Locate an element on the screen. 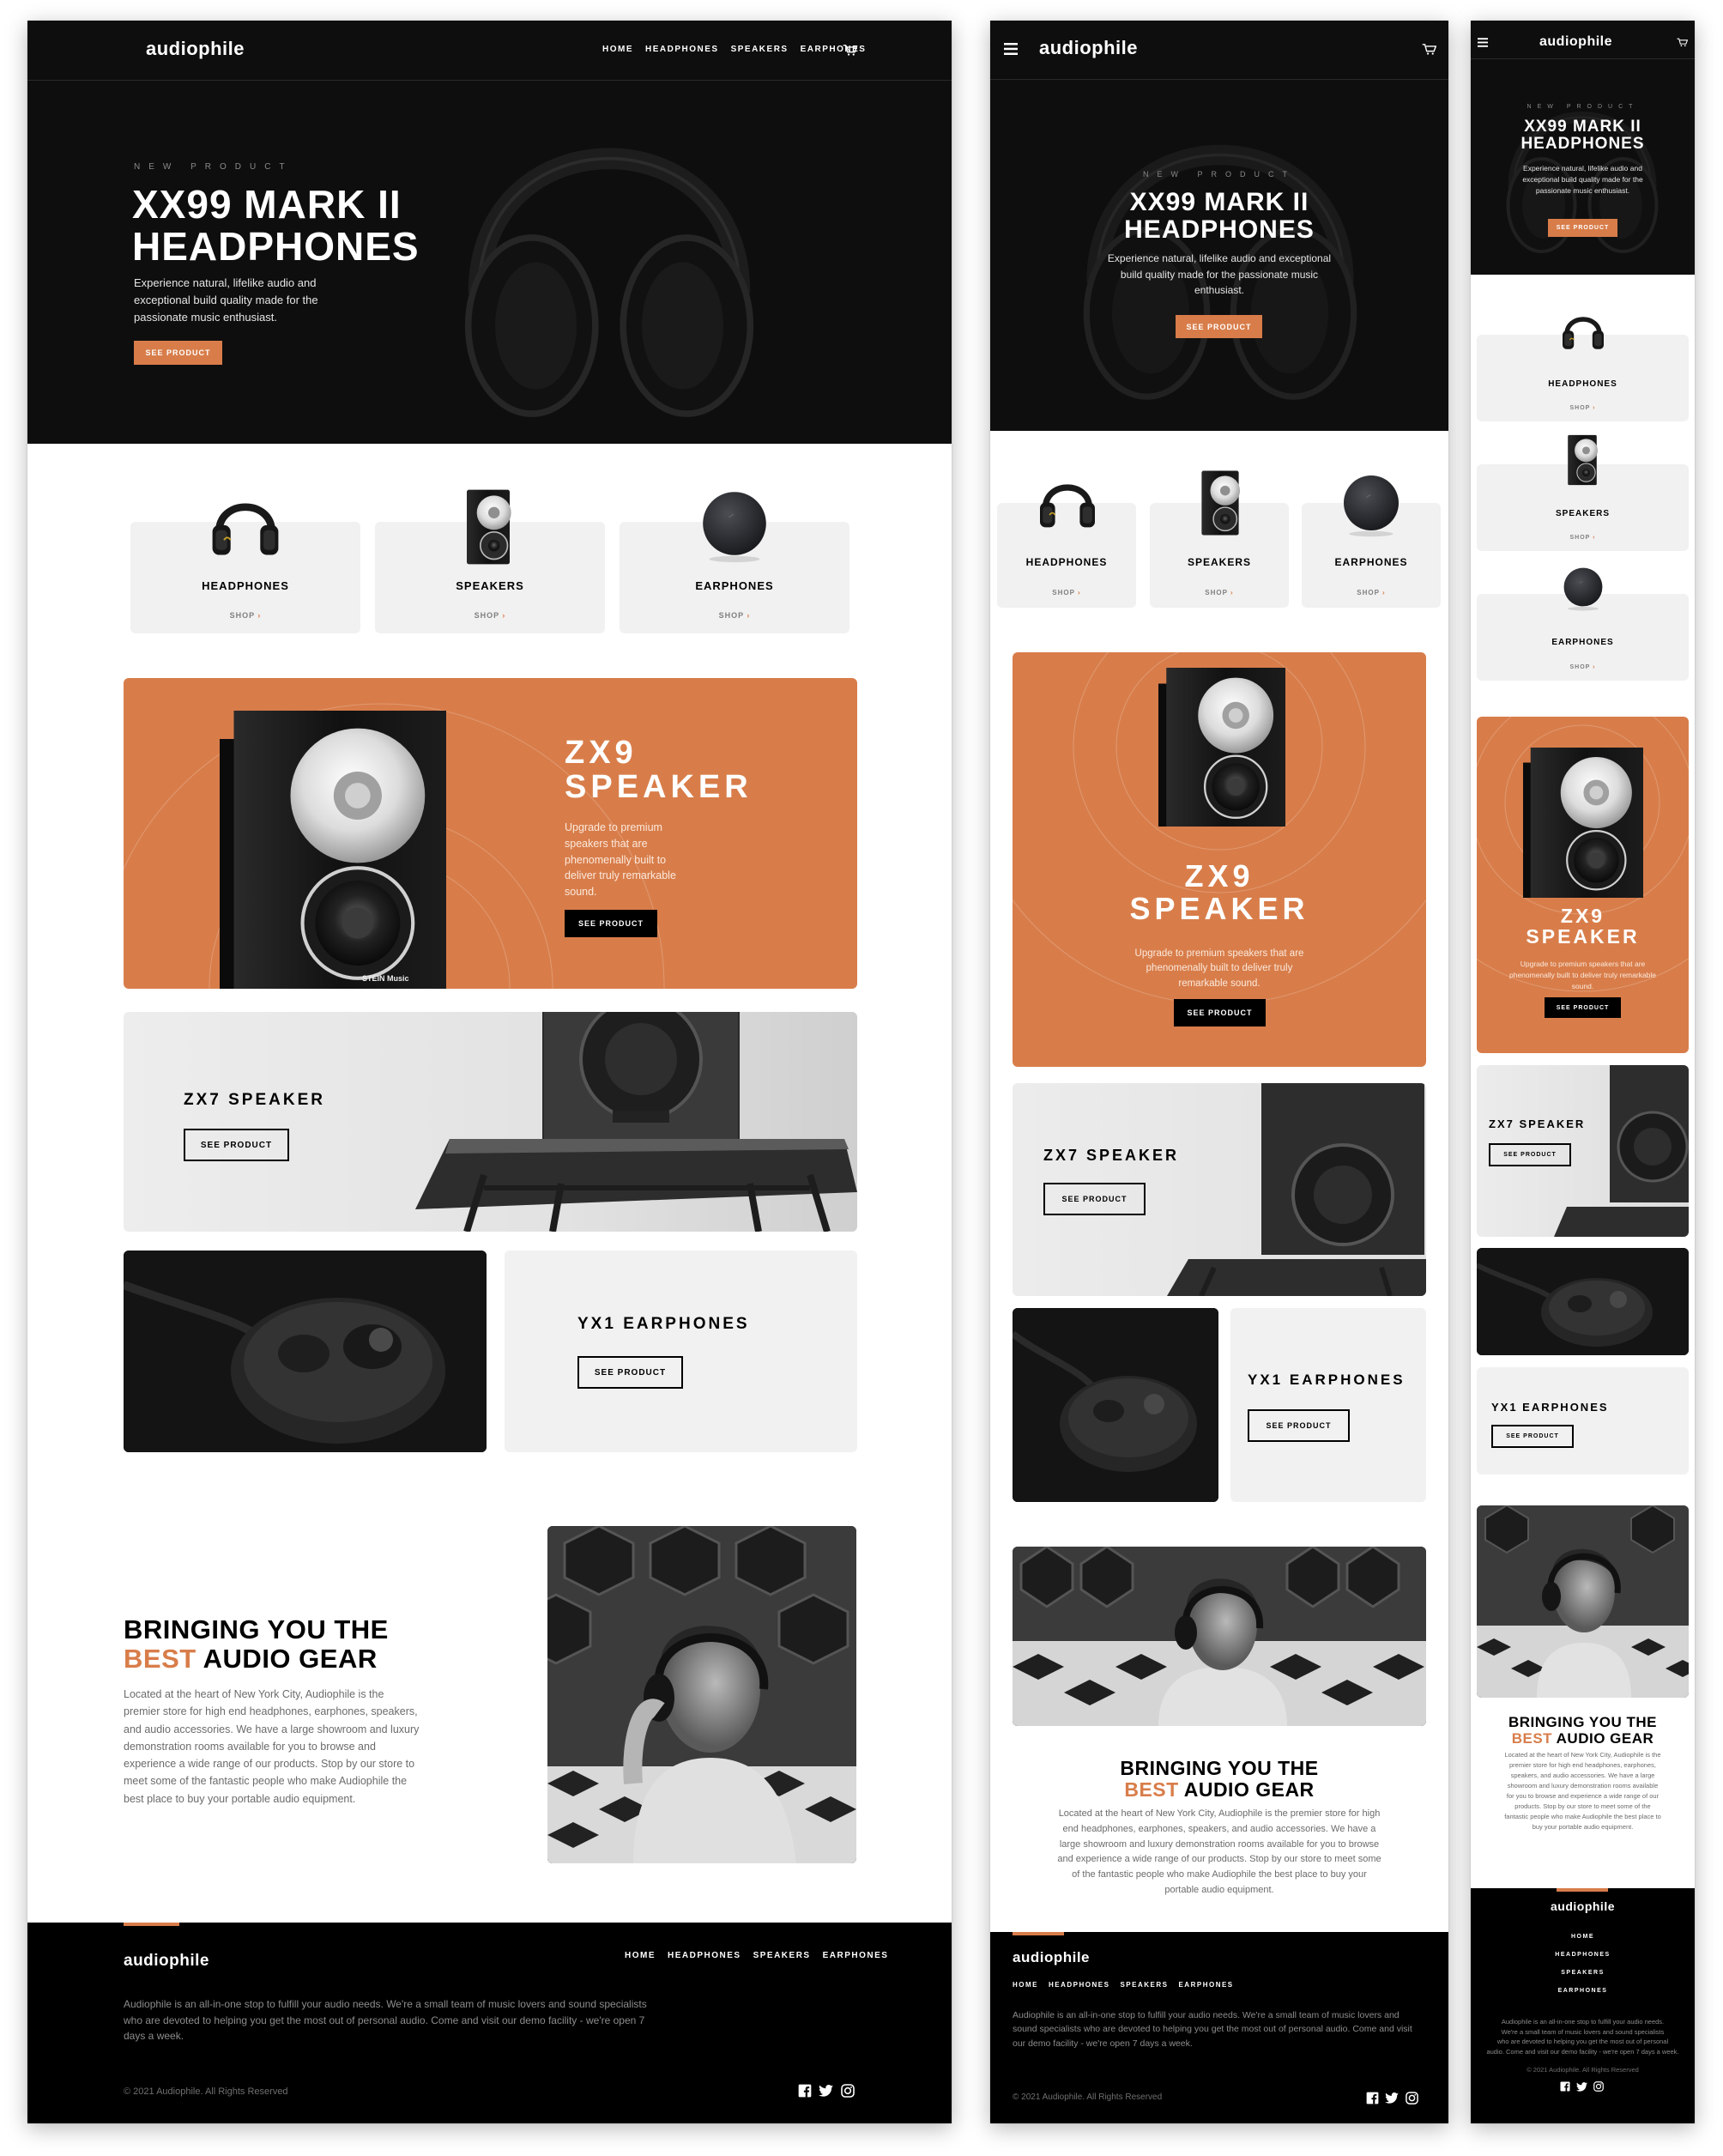  footer-nav: HOME HEADPHONES SPEAKERS EARPHONES is located at coordinates (1583, 1964).